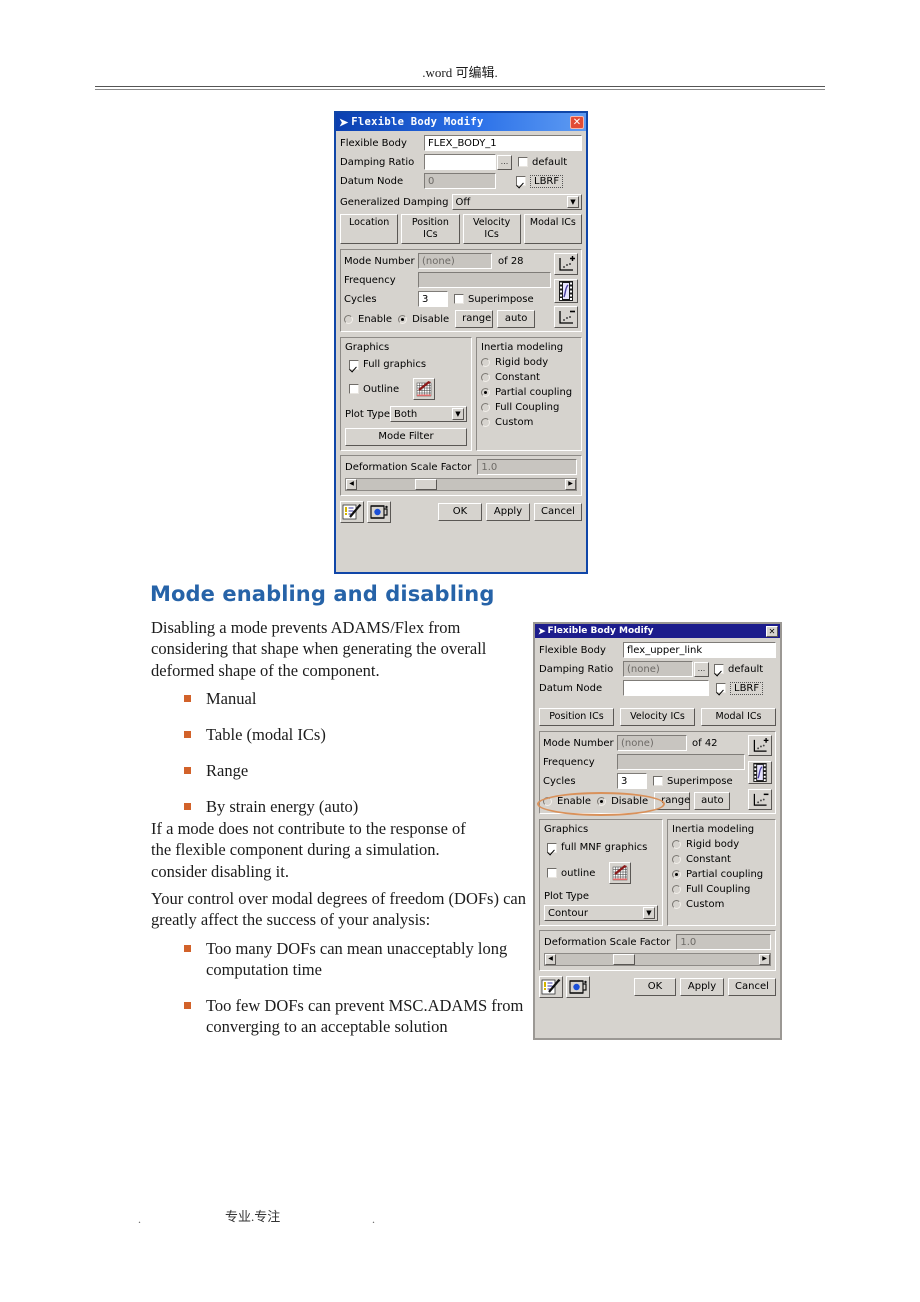 This screenshot has width=920, height=1302. I want to click on damping-ratio-input, so click(460, 162).